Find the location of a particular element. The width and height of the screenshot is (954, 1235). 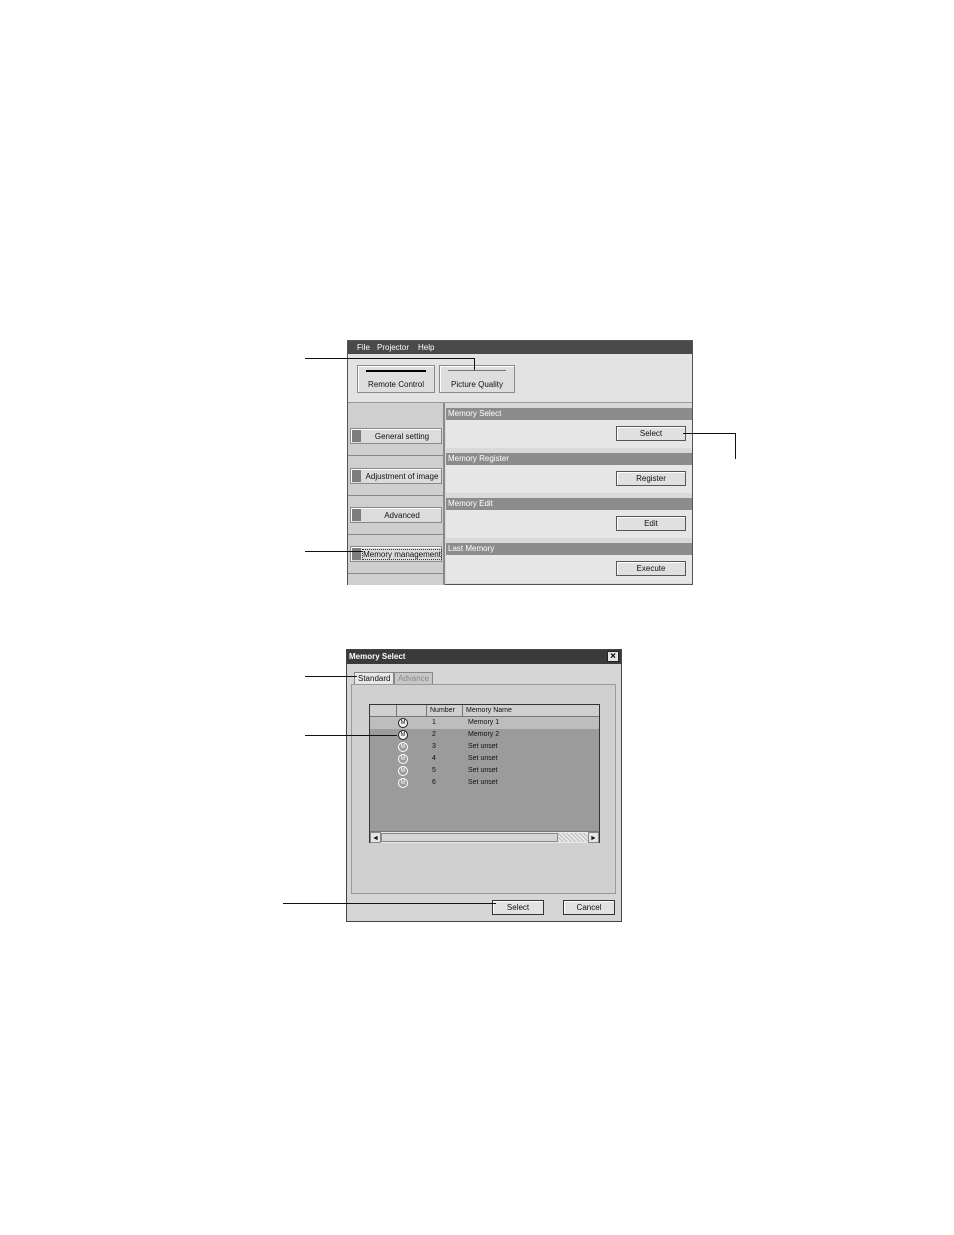

close-icon: × is located at coordinates (613, 656).